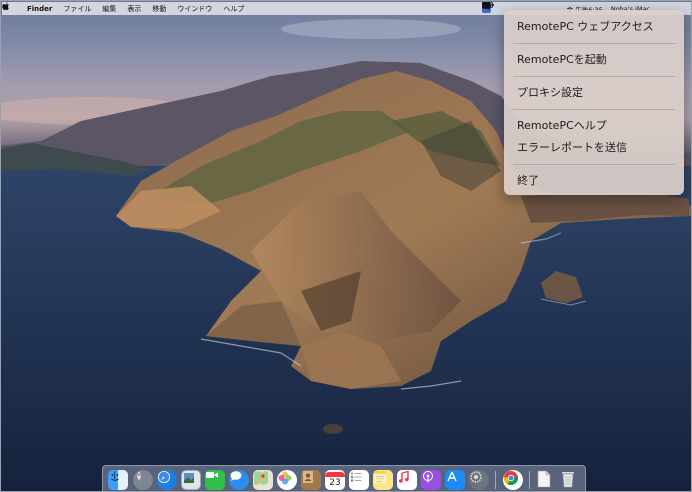 This screenshot has height=492, width=692. Describe the element at coordinates (215, 480) in the screenshot. I see `facetime-icon` at that location.